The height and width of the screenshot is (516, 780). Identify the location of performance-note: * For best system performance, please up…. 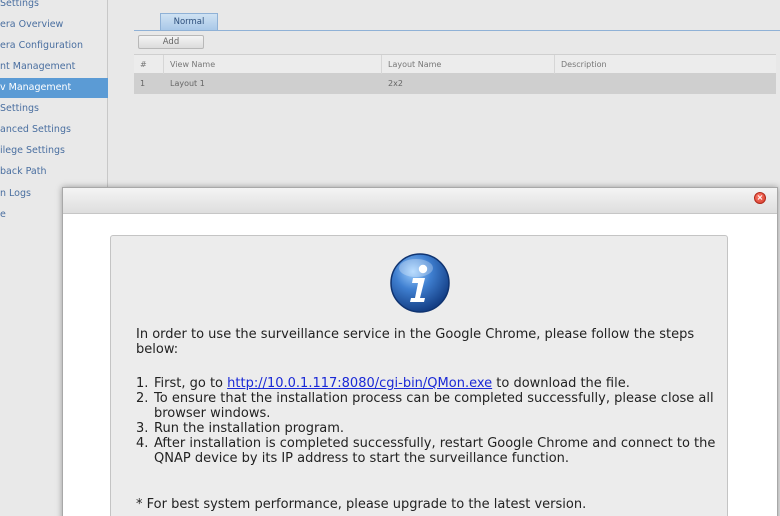
(361, 504).